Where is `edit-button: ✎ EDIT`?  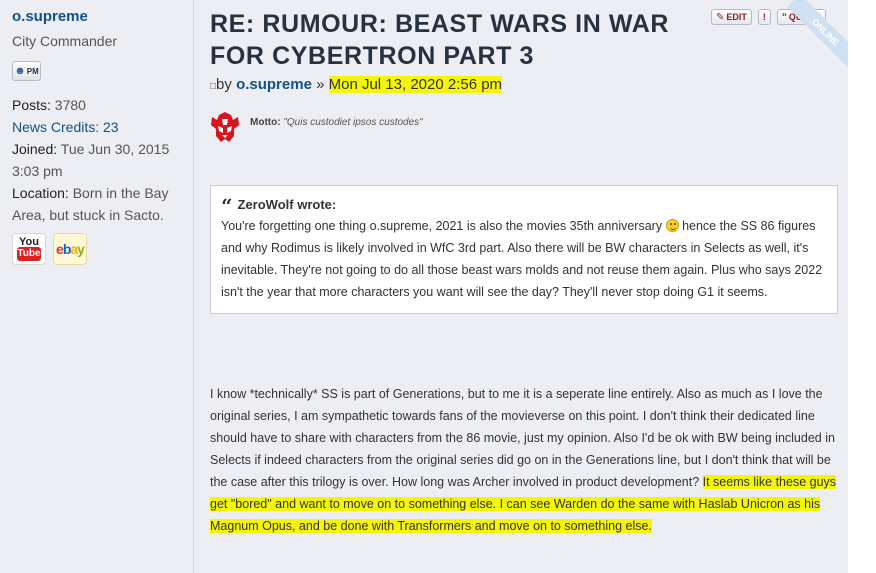
edit-button: ✎ EDIT is located at coordinates (731, 17).